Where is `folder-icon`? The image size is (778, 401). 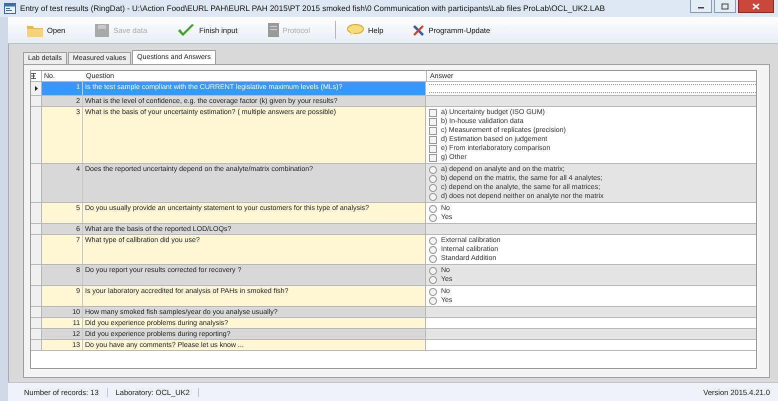
folder-icon is located at coordinates (35, 30).